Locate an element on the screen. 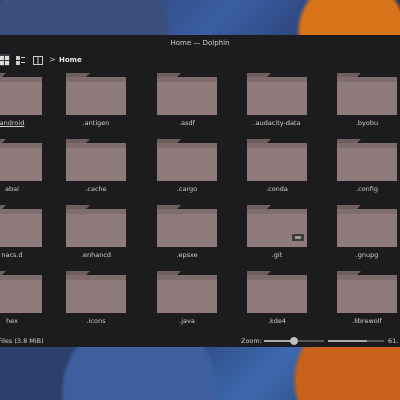  status-summary: Files (3.8 MiB) is located at coordinates (22, 341).